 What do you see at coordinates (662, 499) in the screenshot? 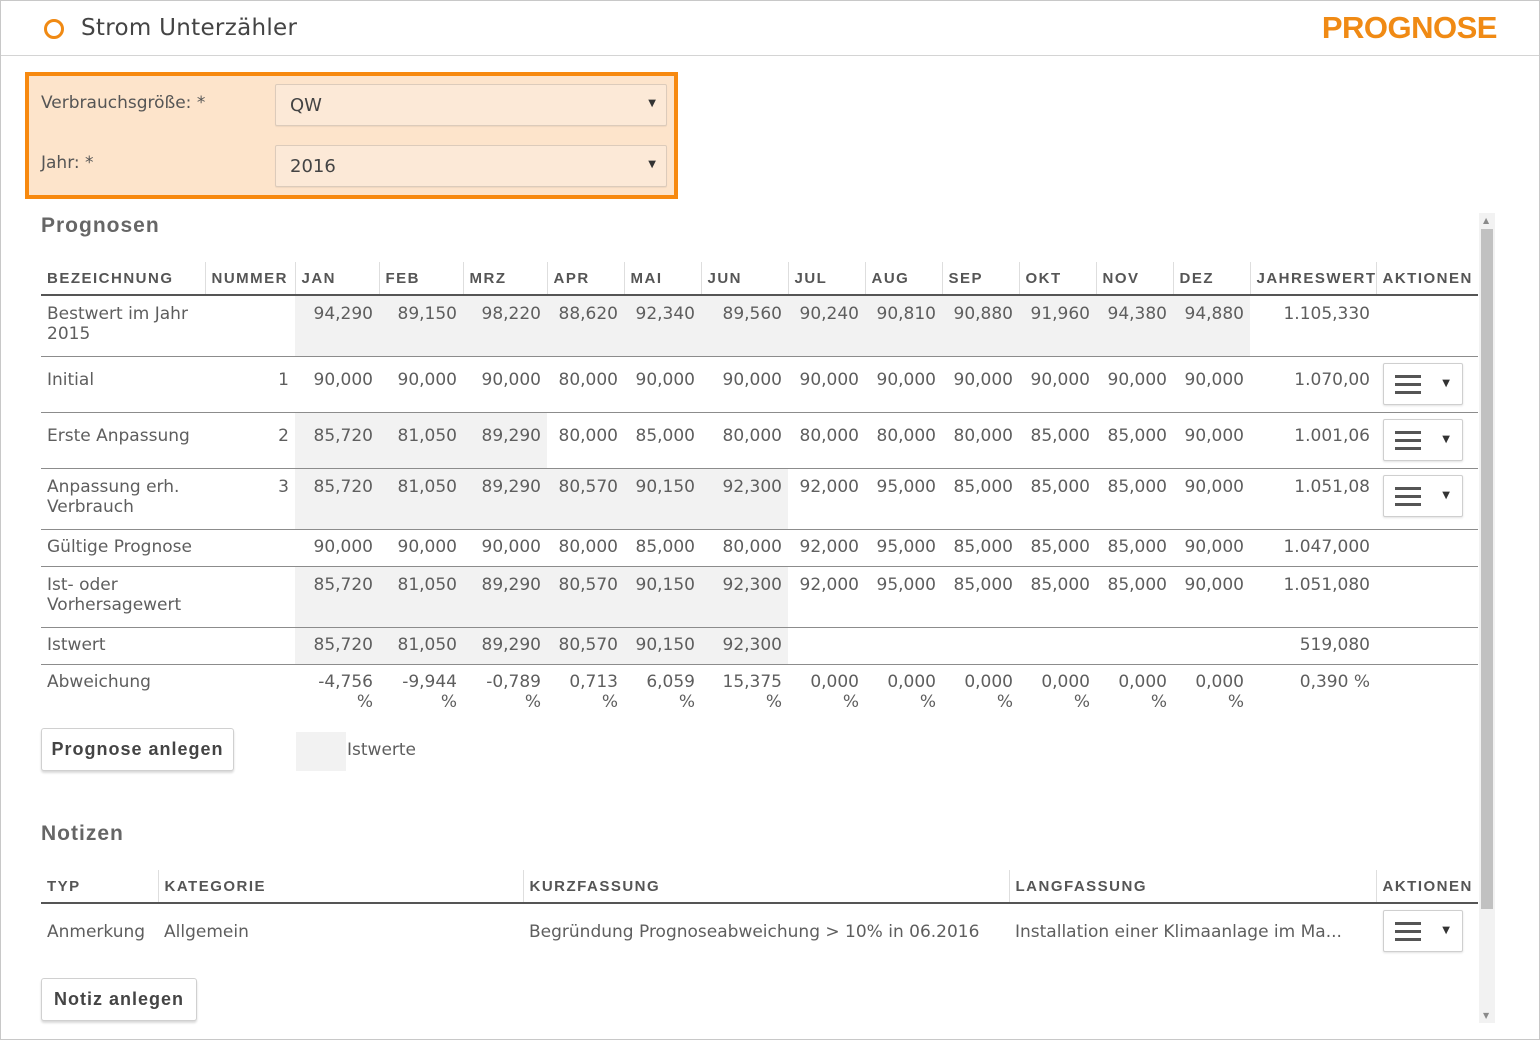
I see `month-cell: 90,150` at bounding box center [662, 499].